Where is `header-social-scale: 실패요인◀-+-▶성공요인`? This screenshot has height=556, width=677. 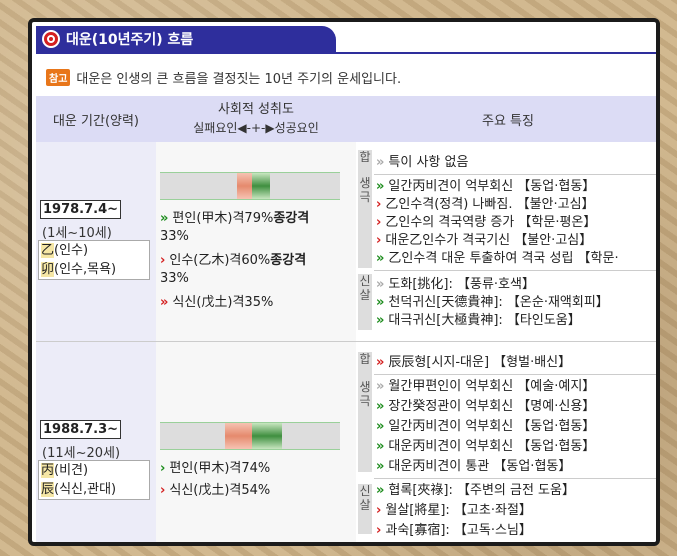
header-social-scale: 실패요인◀-+-▶성공요인 is located at coordinates (256, 128).